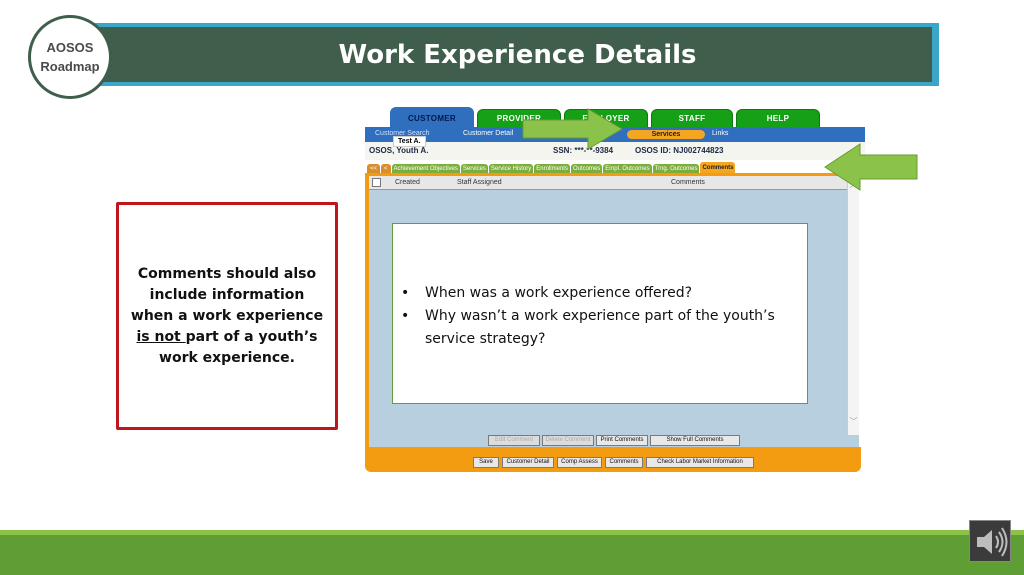 This screenshot has width=1024, height=575. I want to click on tab-help: HELP, so click(778, 118).